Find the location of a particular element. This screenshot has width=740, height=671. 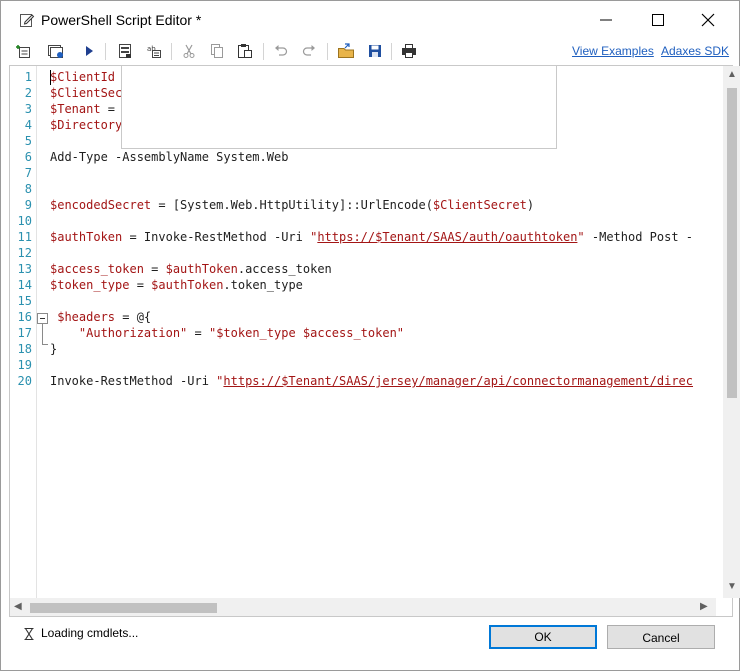

code-token: https://$Tenant/SAAS/auth/oauthtoken is located at coordinates (447, 237).